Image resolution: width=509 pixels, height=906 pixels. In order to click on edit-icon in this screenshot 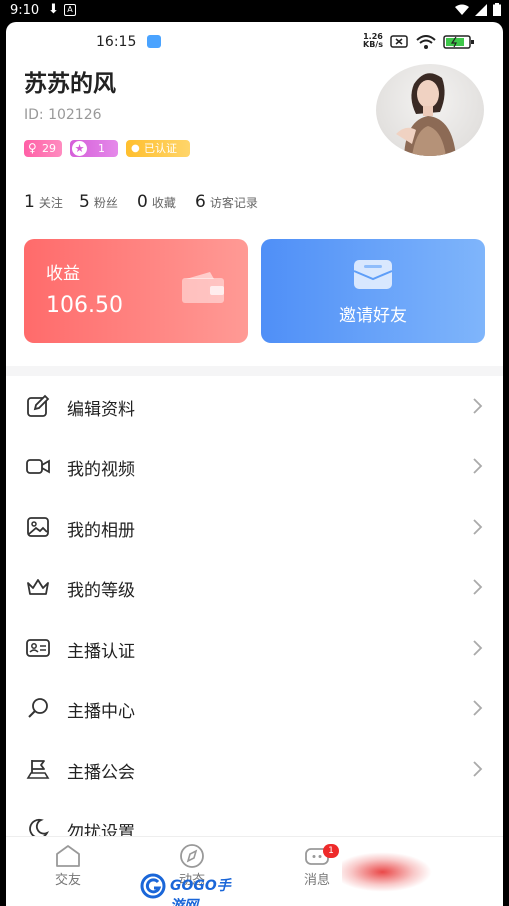, I will do `click(38, 405)`.